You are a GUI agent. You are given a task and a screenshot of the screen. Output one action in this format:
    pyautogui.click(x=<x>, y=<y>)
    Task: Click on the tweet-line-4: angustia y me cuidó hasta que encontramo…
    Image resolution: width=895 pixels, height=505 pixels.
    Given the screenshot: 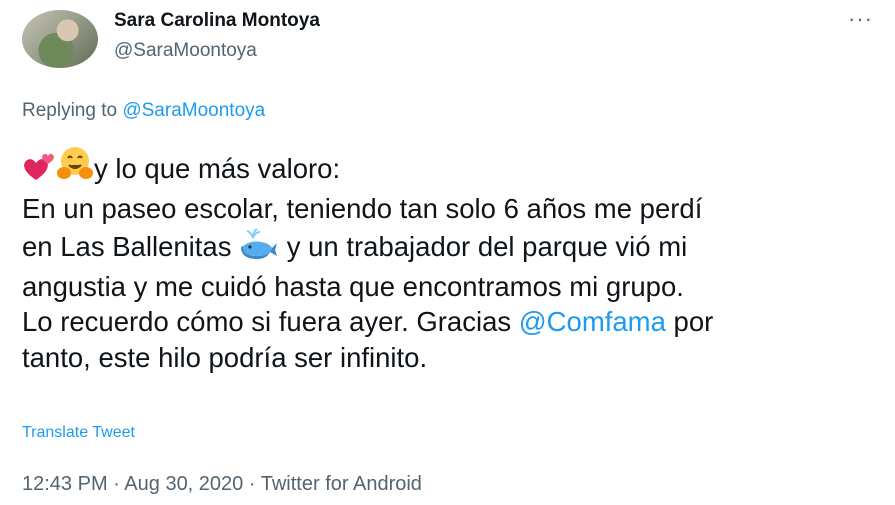 What is the action you would take?
    pyautogui.click(x=353, y=286)
    